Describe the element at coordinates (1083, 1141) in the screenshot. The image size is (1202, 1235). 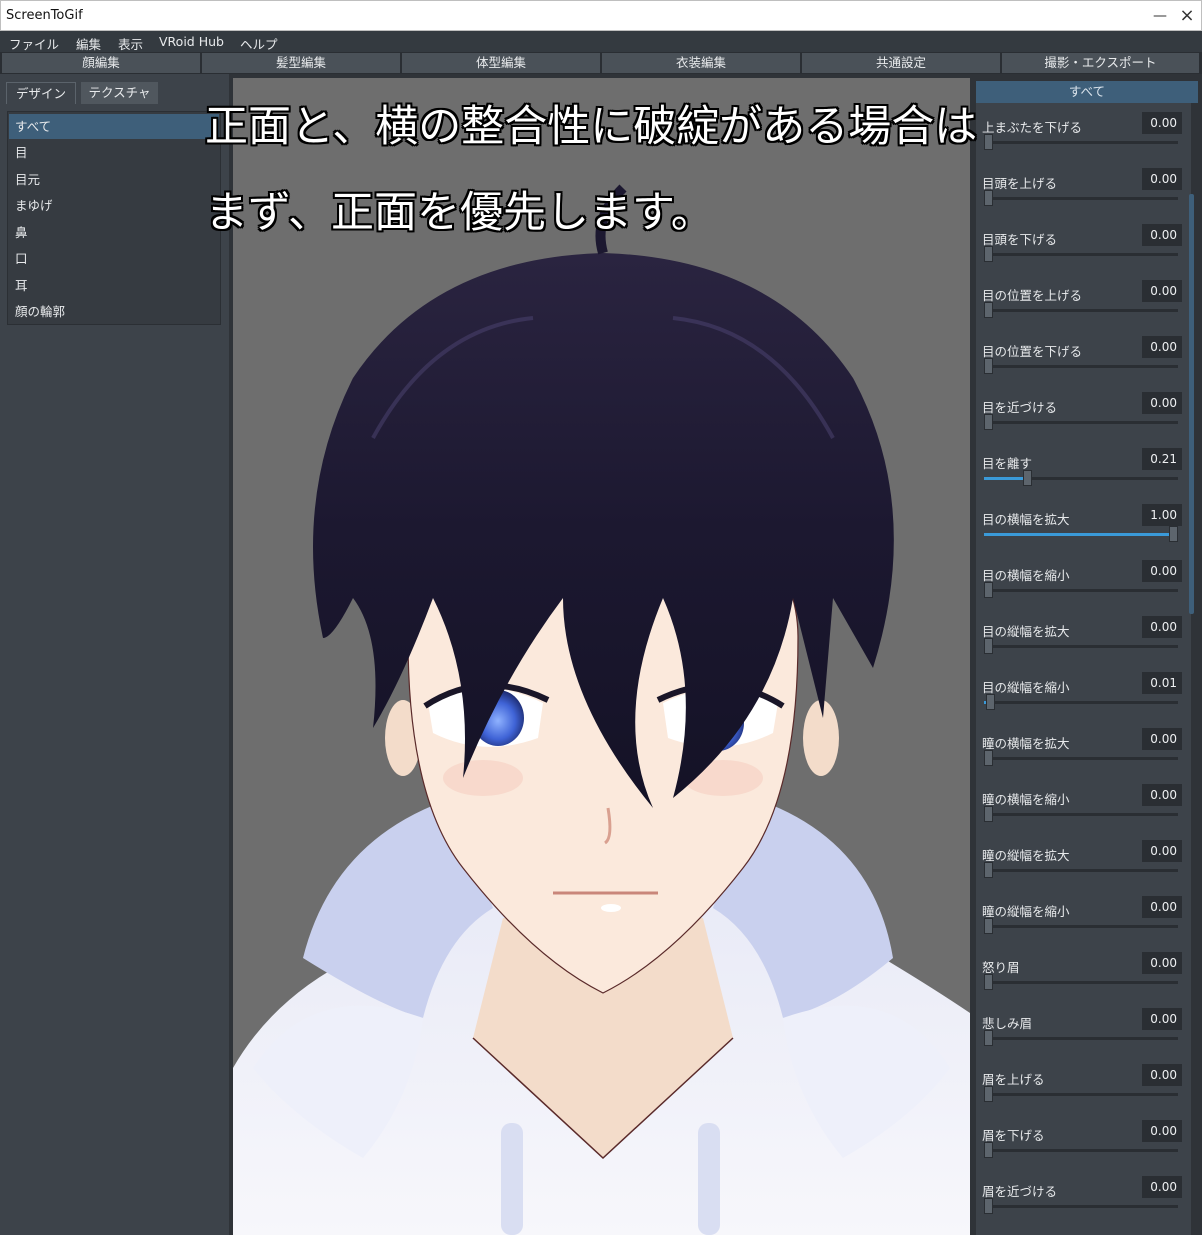
I see `param-row: 眉を下げる 0.00` at that location.